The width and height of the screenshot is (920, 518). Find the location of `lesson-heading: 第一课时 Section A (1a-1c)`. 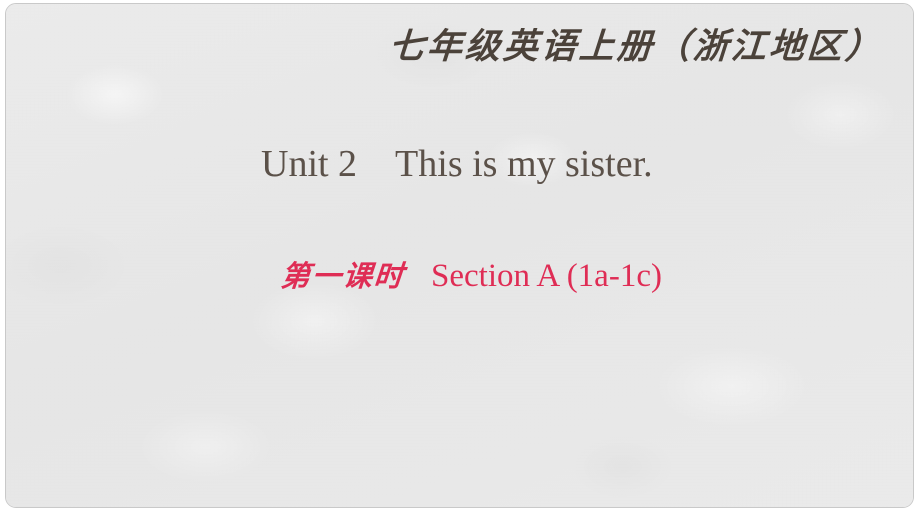

lesson-heading: 第一课时 Section A (1a-1c) is located at coordinates (455, 277).